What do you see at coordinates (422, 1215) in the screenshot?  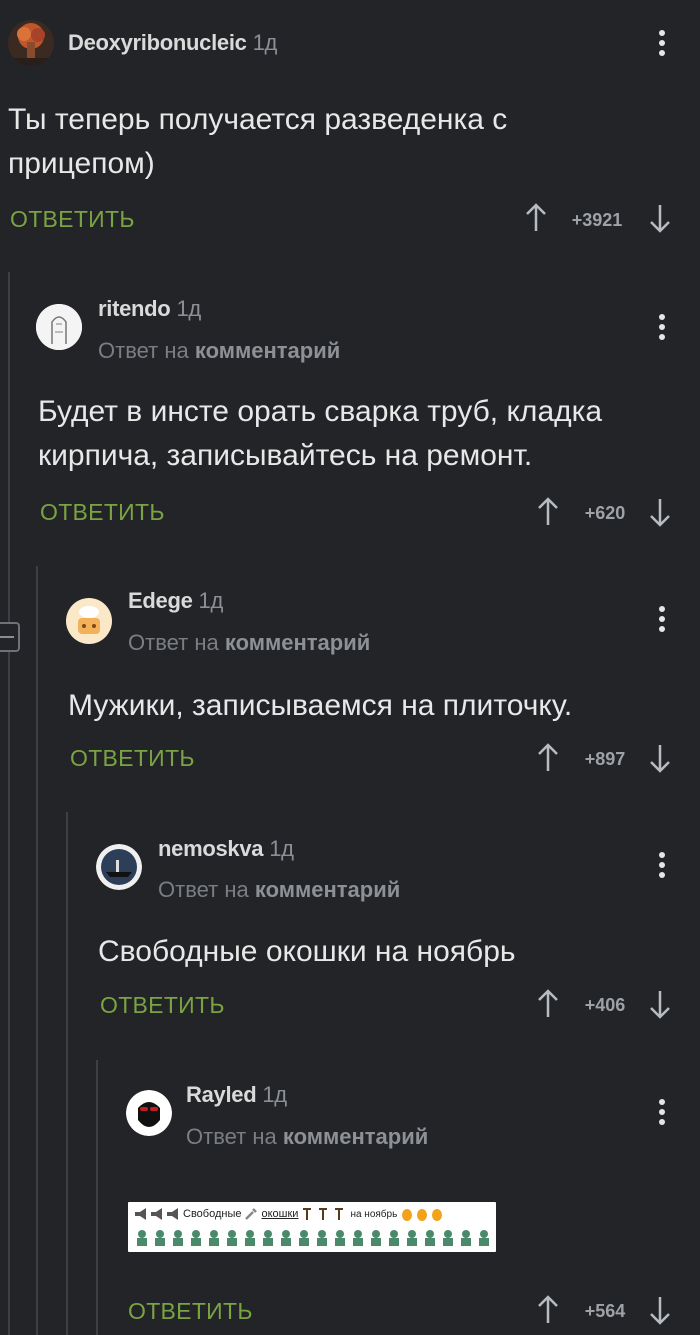 I see `fire-icon` at bounding box center [422, 1215].